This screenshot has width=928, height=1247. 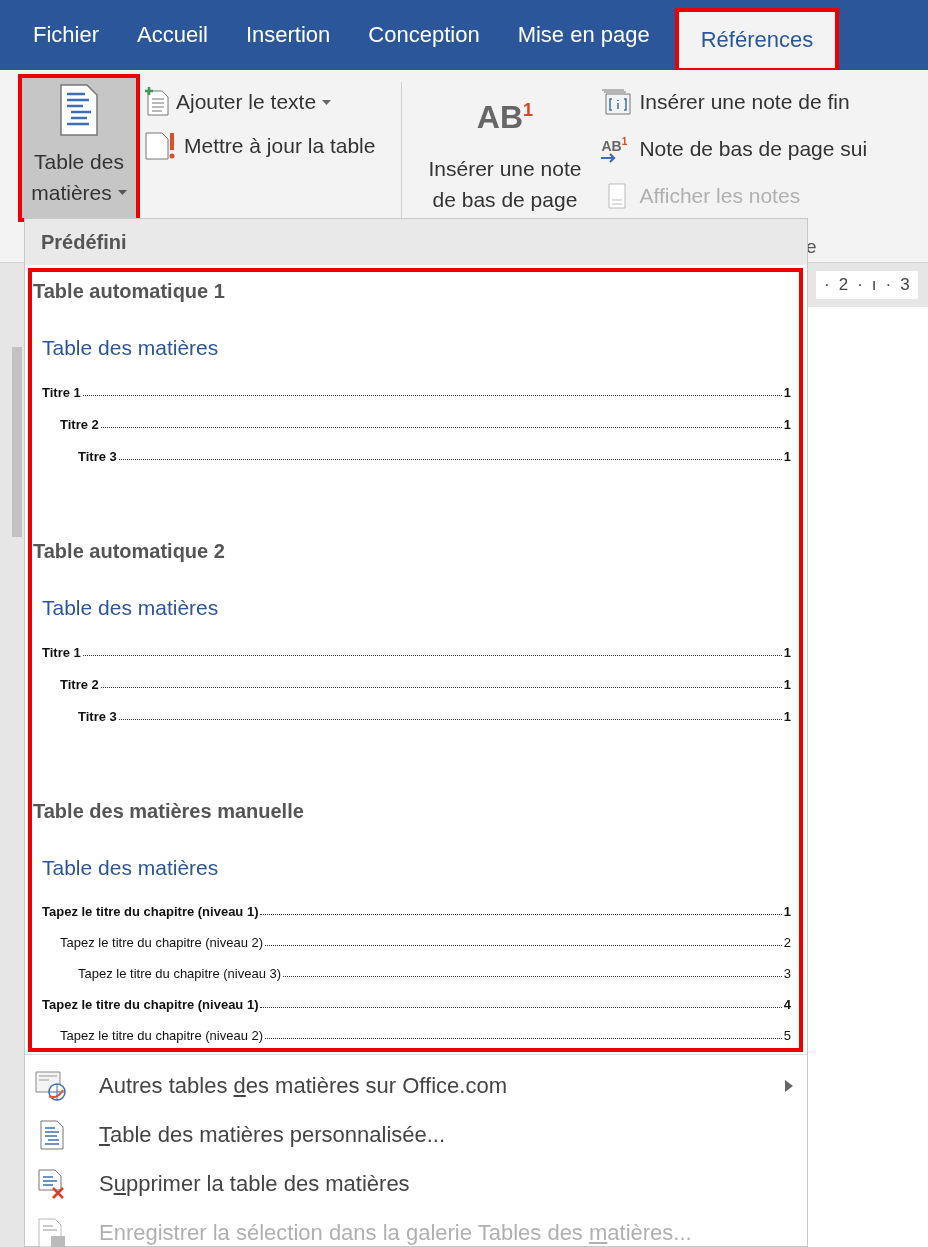 I want to click on ribbon-tab: Conception, so click(x=426, y=35).